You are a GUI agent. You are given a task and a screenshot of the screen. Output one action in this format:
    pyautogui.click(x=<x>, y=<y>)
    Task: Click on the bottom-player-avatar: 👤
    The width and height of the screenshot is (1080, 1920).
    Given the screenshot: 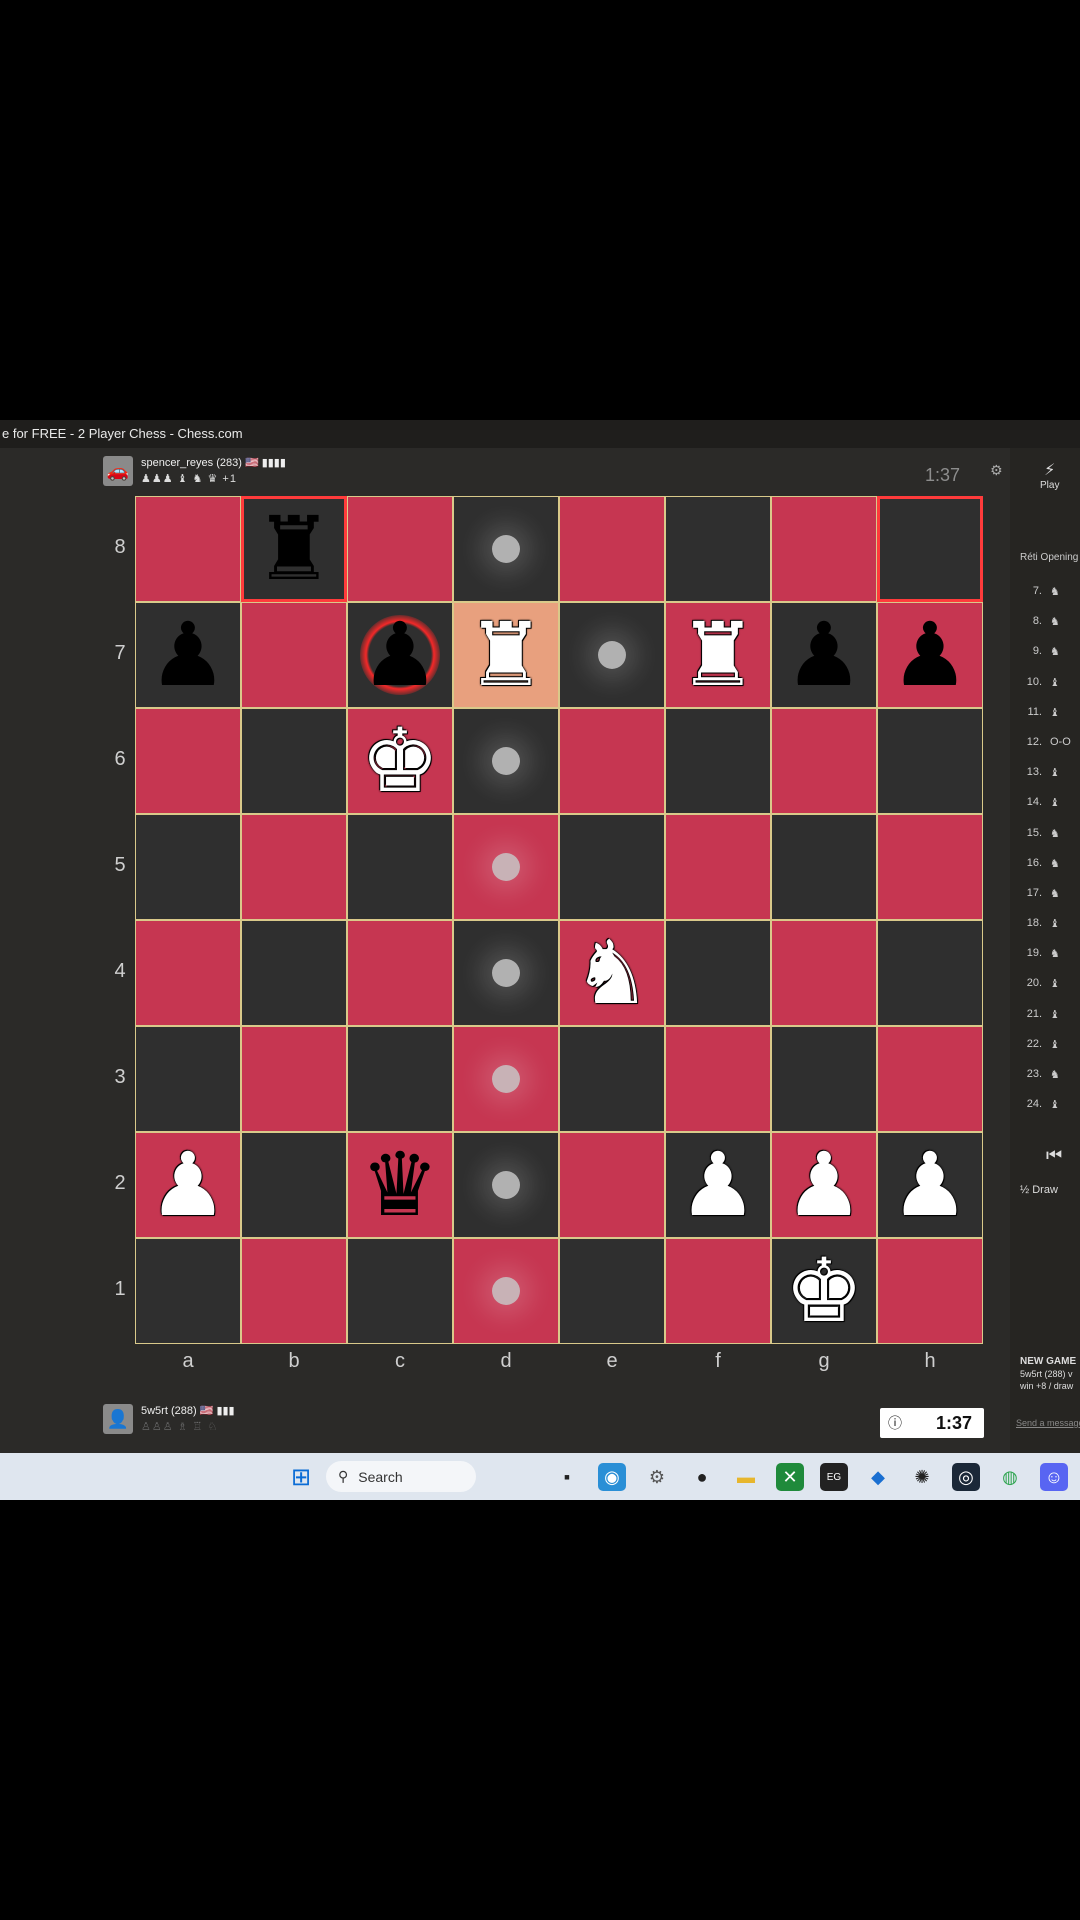 What is the action you would take?
    pyautogui.click(x=118, y=1419)
    